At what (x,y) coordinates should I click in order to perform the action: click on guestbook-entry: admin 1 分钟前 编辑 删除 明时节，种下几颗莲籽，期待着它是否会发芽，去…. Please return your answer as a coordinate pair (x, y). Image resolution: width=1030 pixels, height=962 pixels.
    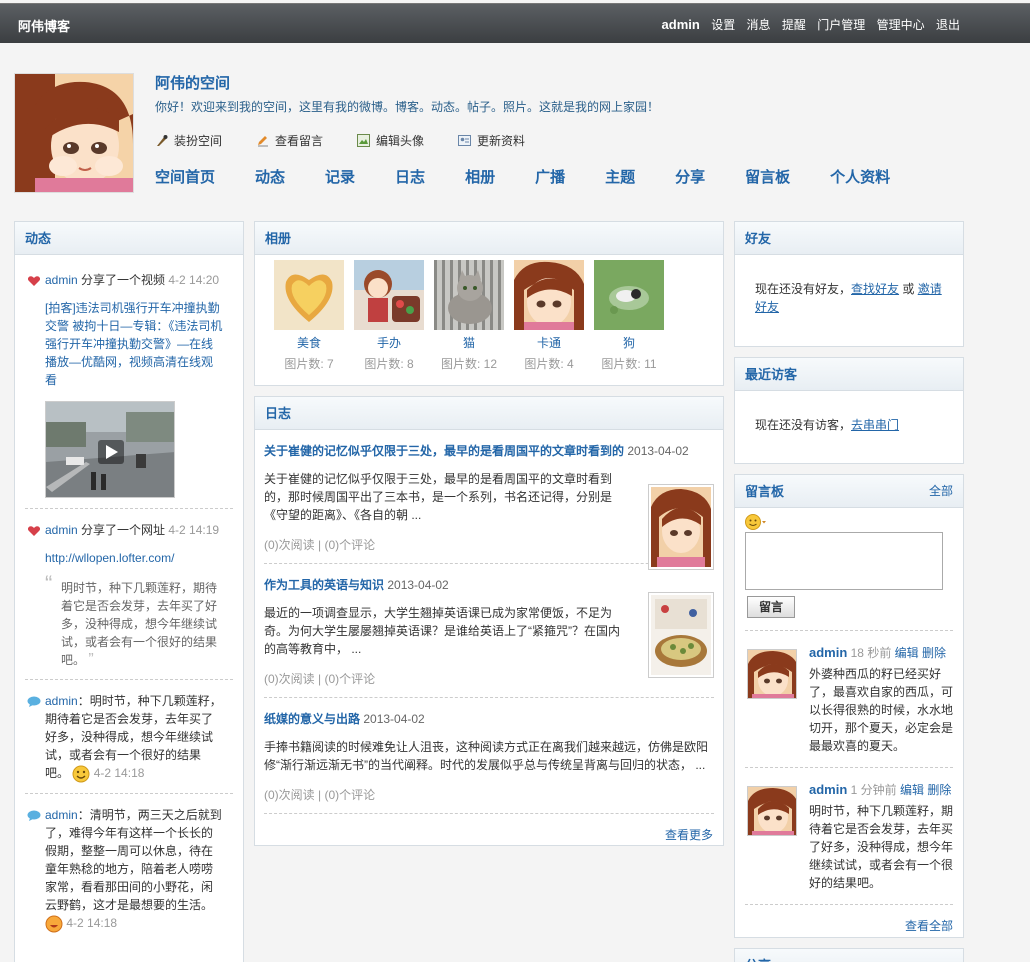
    Looking at the image, I should click on (849, 835).